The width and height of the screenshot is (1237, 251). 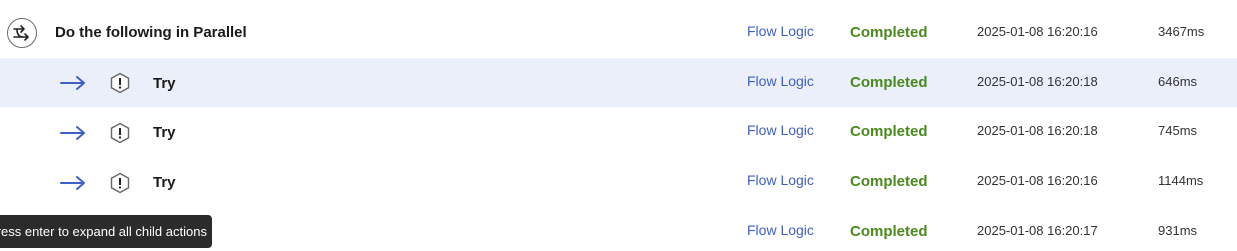 What do you see at coordinates (1178, 81) in the screenshot?
I see `duration: 646ms` at bounding box center [1178, 81].